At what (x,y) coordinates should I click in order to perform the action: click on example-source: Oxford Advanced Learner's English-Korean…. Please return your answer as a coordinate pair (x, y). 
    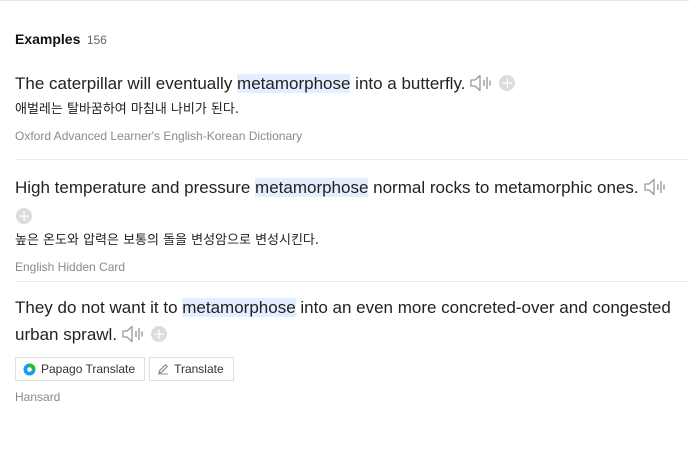
    Looking at the image, I should click on (352, 136).